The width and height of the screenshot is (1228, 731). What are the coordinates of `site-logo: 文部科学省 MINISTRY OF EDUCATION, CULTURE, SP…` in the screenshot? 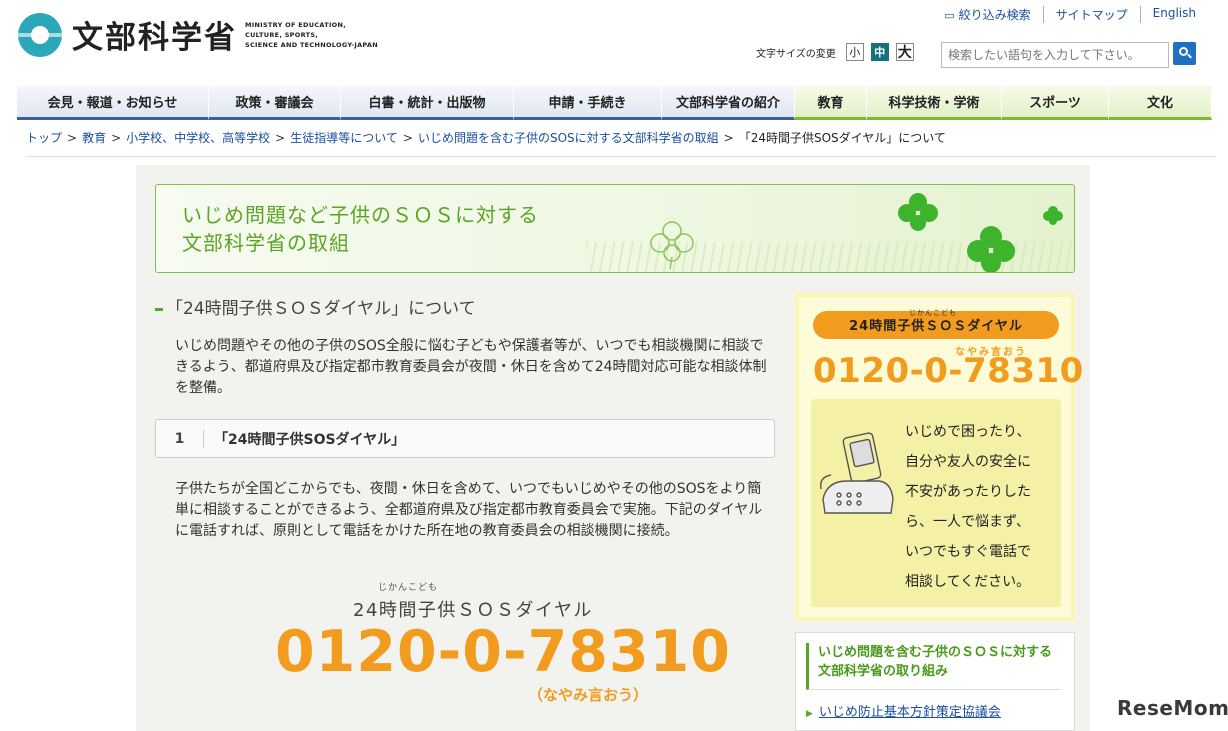 It's located at (198, 34).